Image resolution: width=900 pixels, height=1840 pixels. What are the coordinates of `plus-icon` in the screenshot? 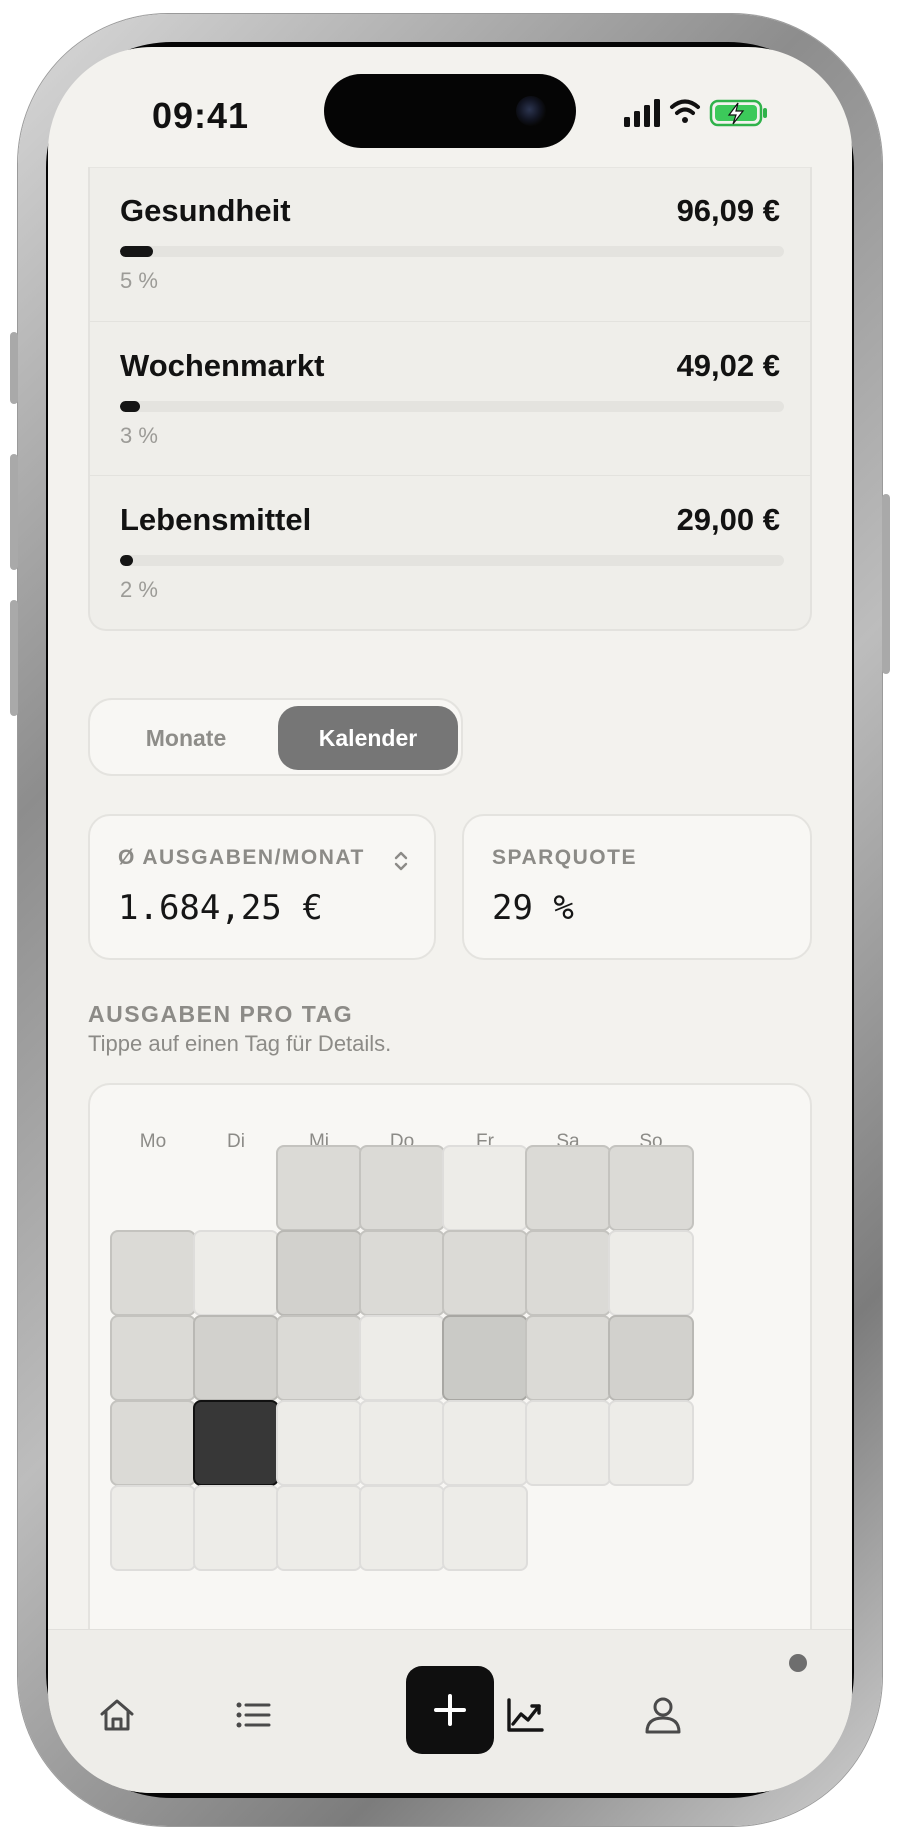 It's located at (450, 1710).